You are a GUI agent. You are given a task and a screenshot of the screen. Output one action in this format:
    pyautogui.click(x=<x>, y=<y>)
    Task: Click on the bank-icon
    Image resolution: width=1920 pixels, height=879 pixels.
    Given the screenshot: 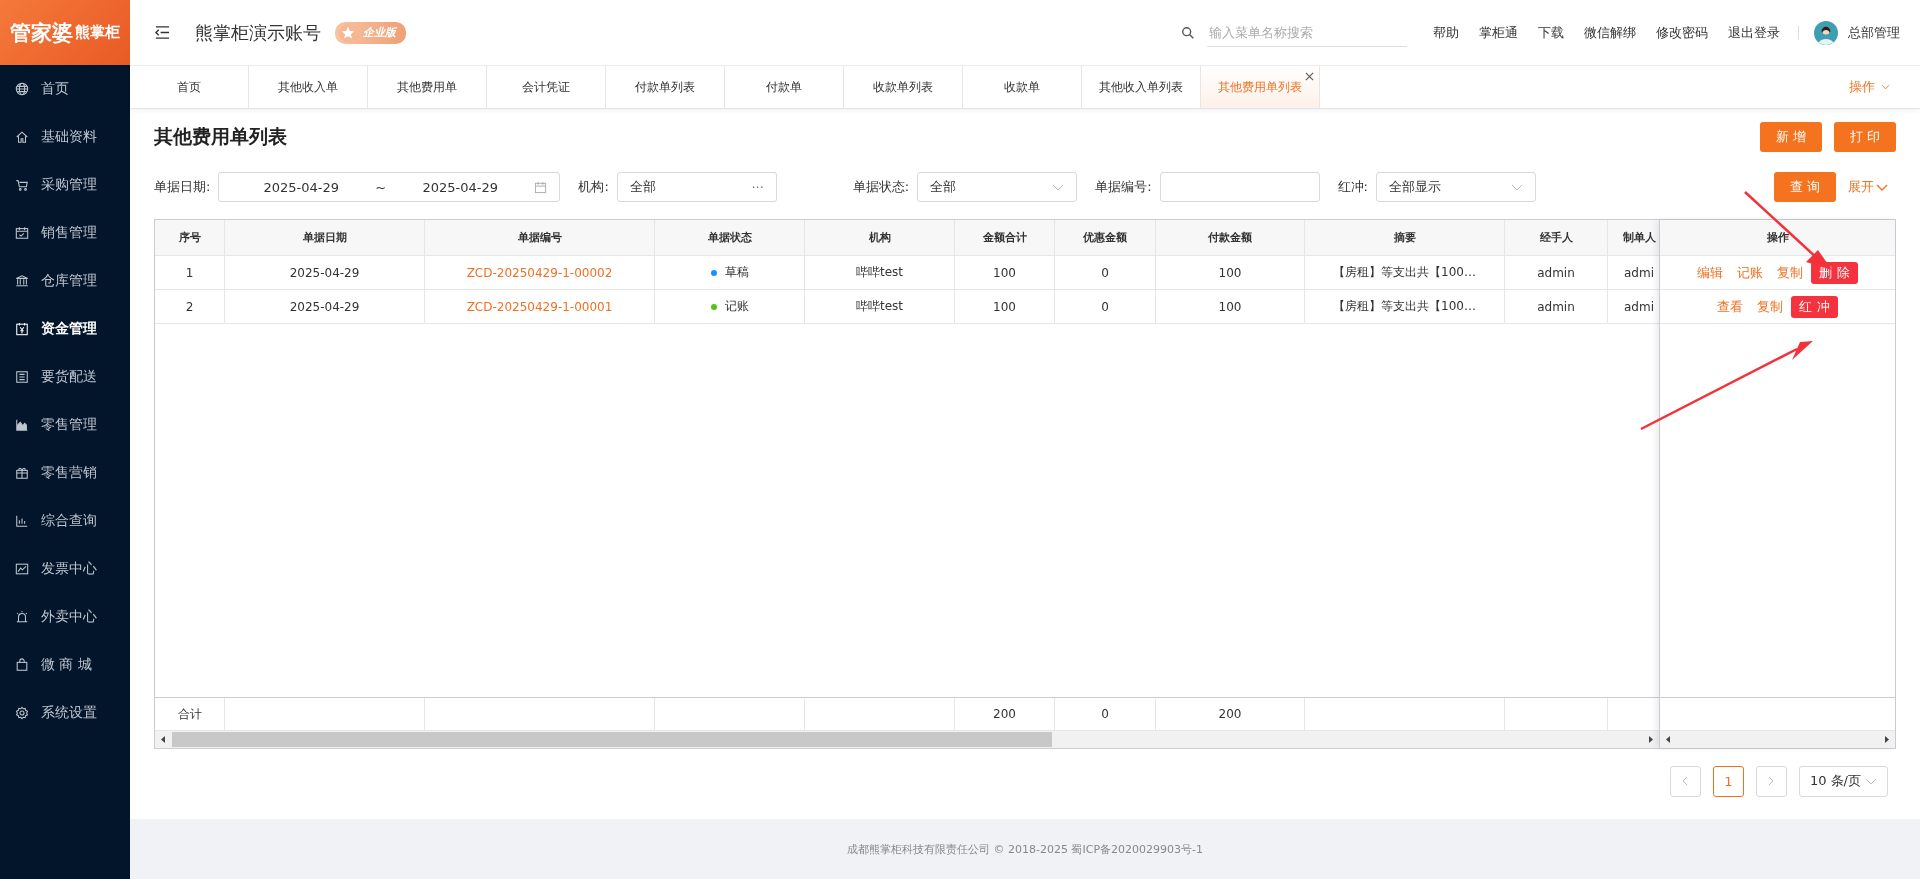 What is the action you would take?
    pyautogui.click(x=22, y=281)
    